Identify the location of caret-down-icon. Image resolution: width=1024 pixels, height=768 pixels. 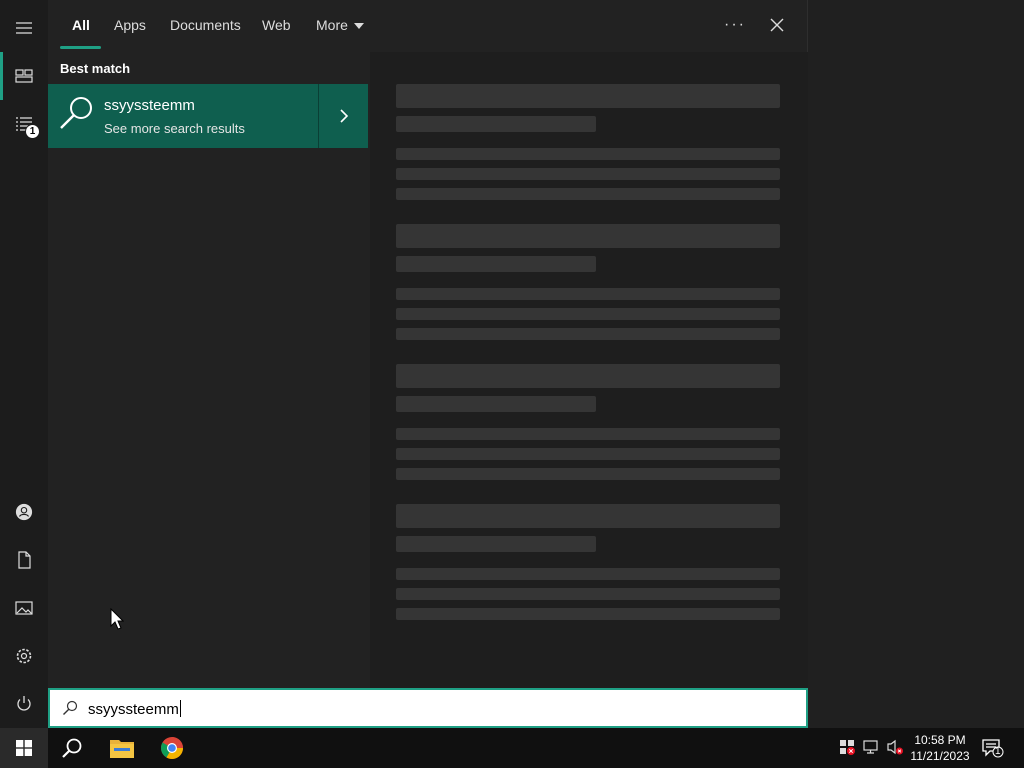
(358, 26).